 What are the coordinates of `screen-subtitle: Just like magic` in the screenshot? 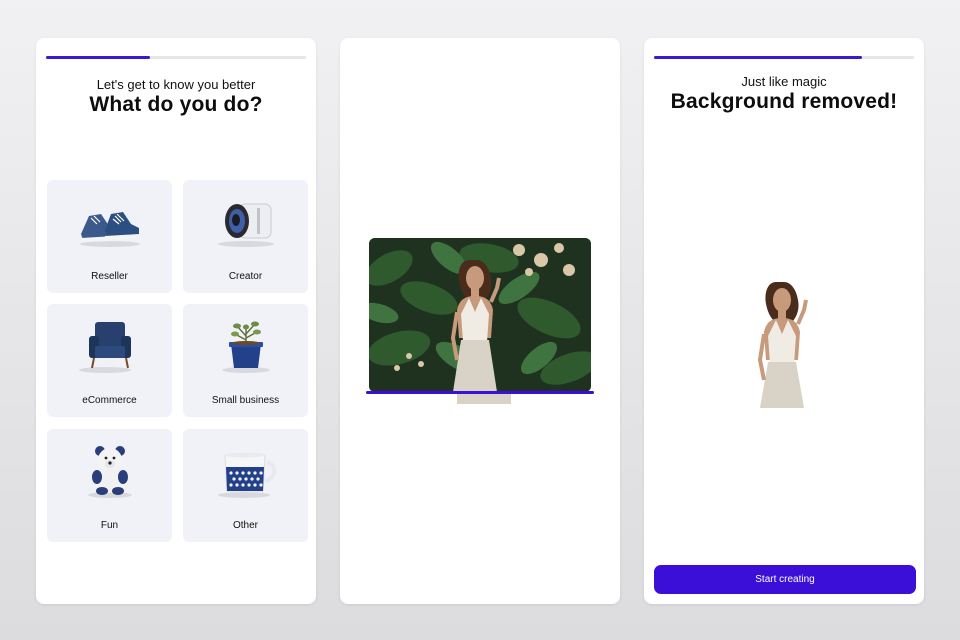 It's located at (784, 81).